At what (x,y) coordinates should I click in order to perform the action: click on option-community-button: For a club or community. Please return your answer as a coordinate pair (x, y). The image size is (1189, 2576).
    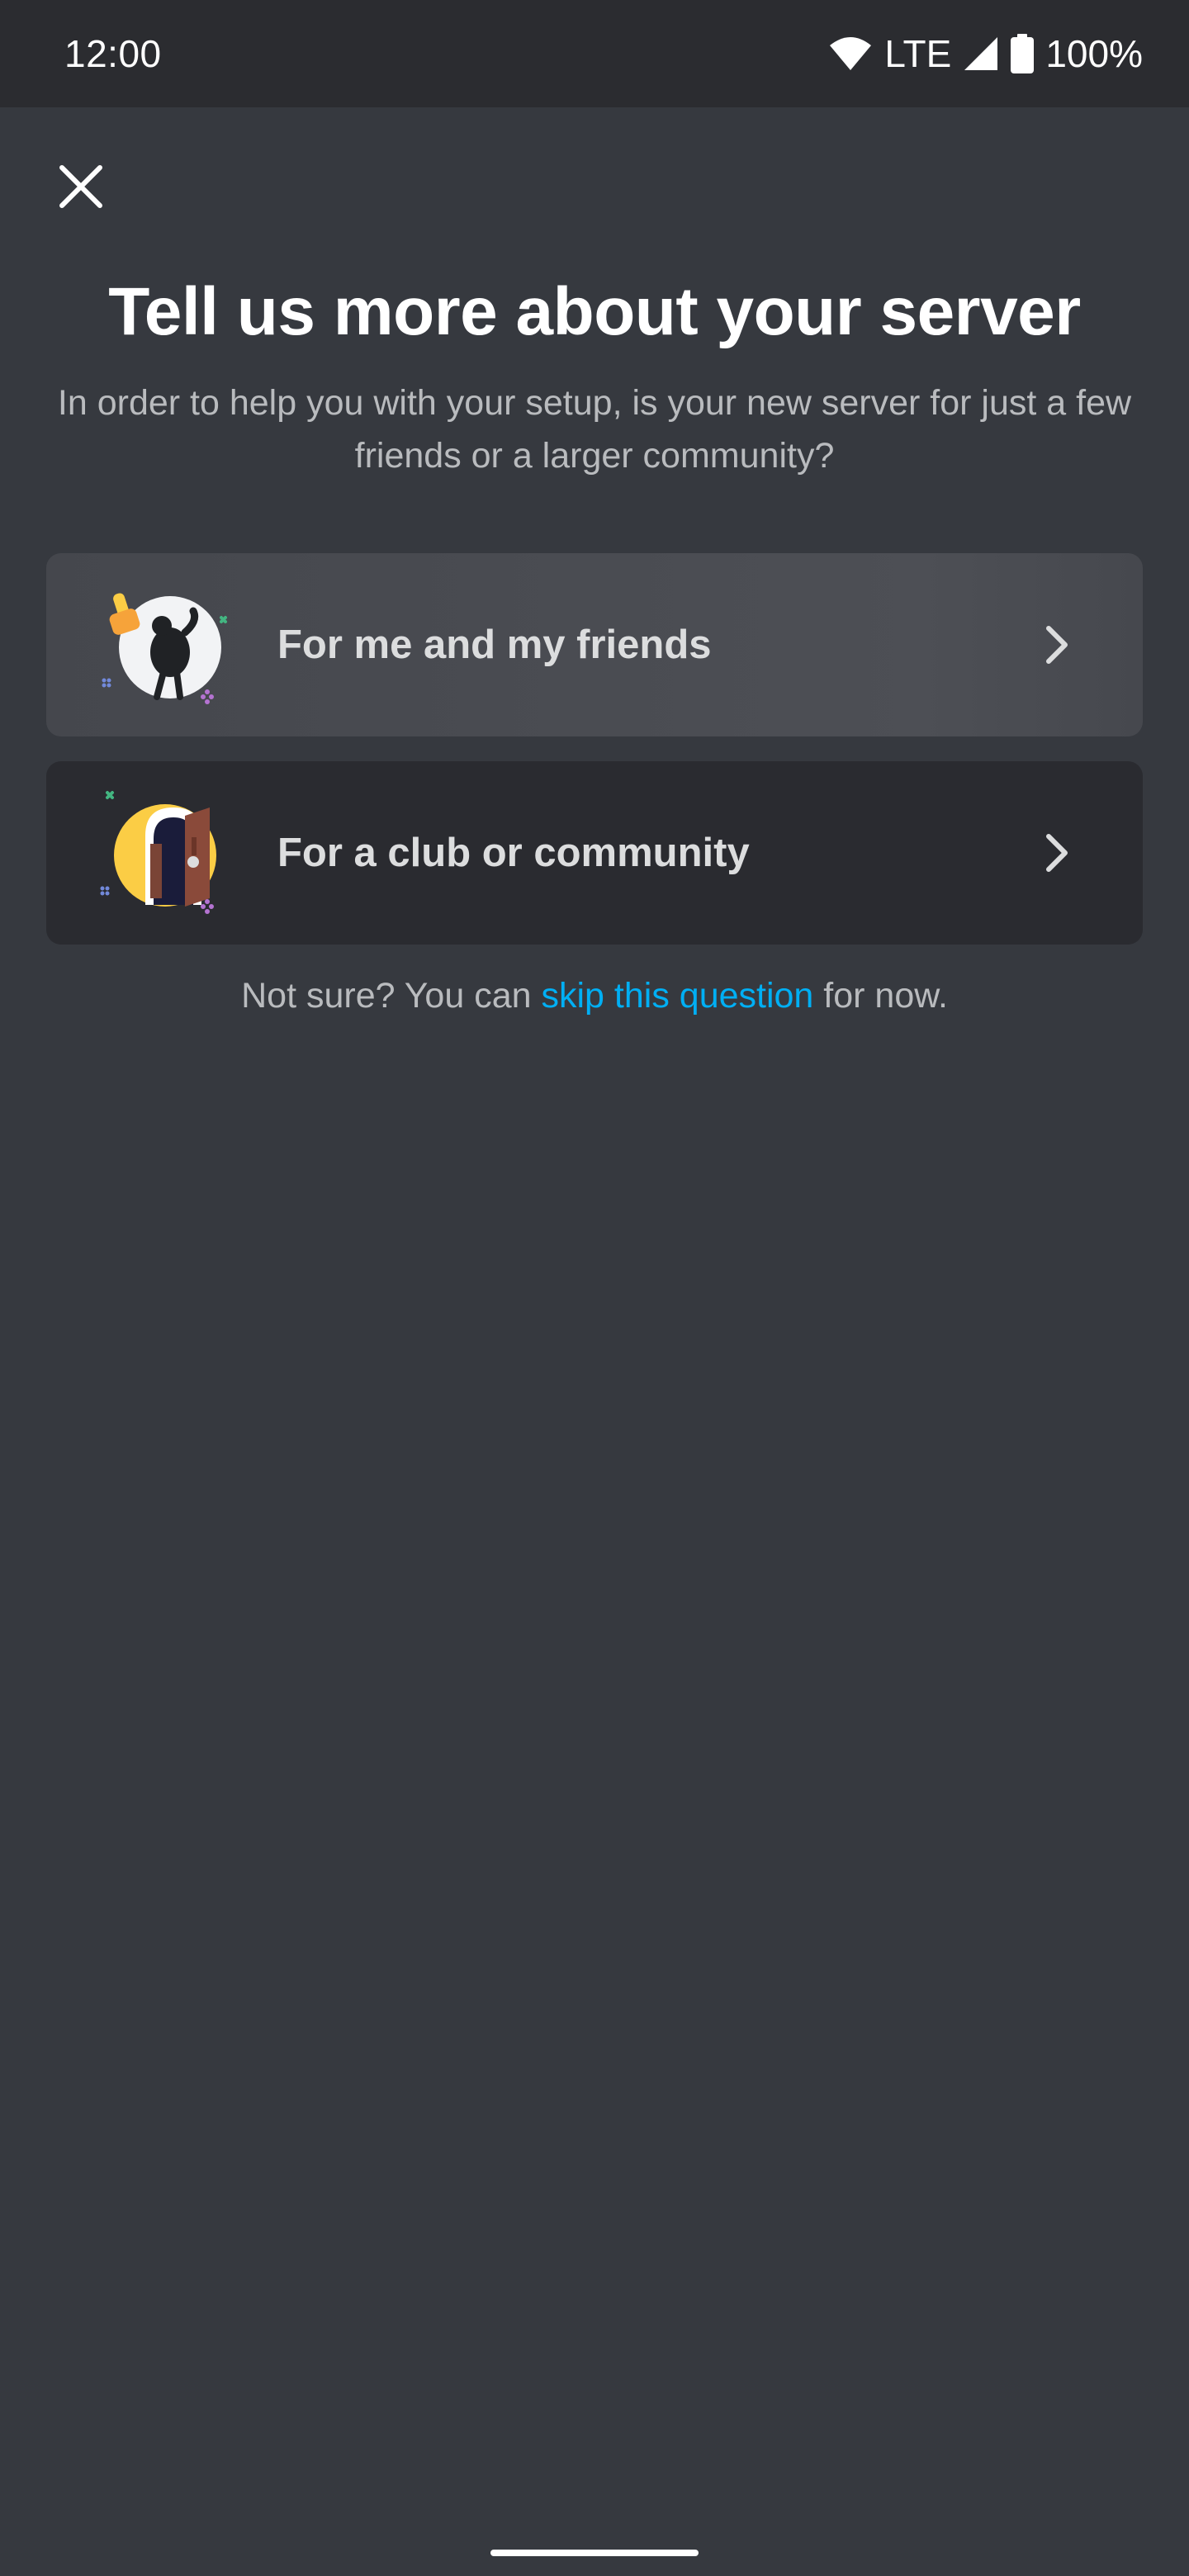
    Looking at the image, I should click on (594, 853).